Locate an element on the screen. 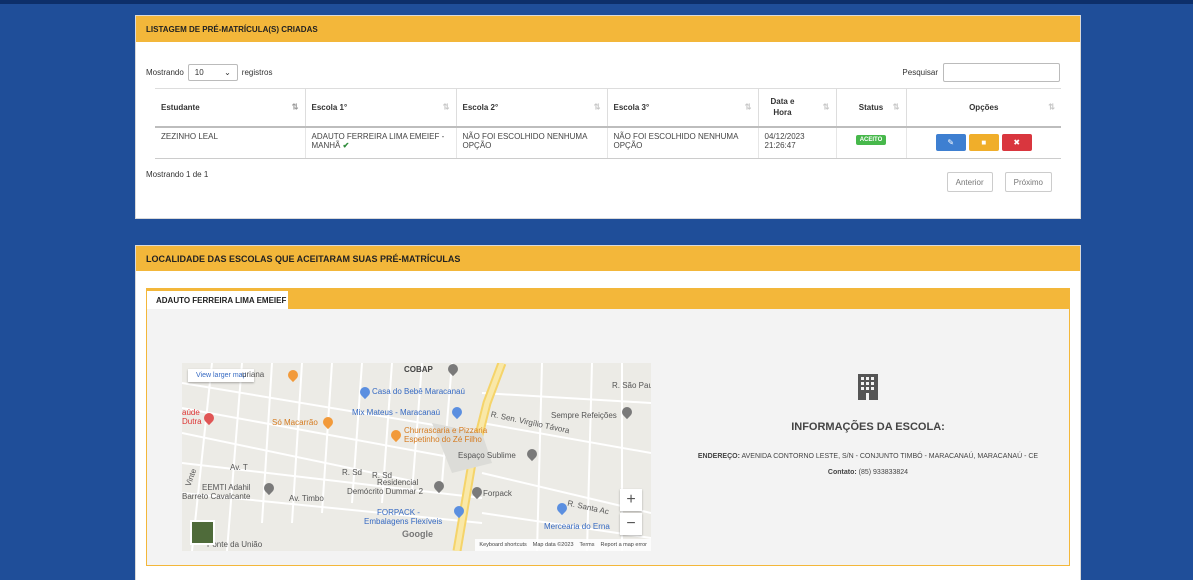 This screenshot has height=580, width=1193. search-label: Pesquisar is located at coordinates (920, 72).